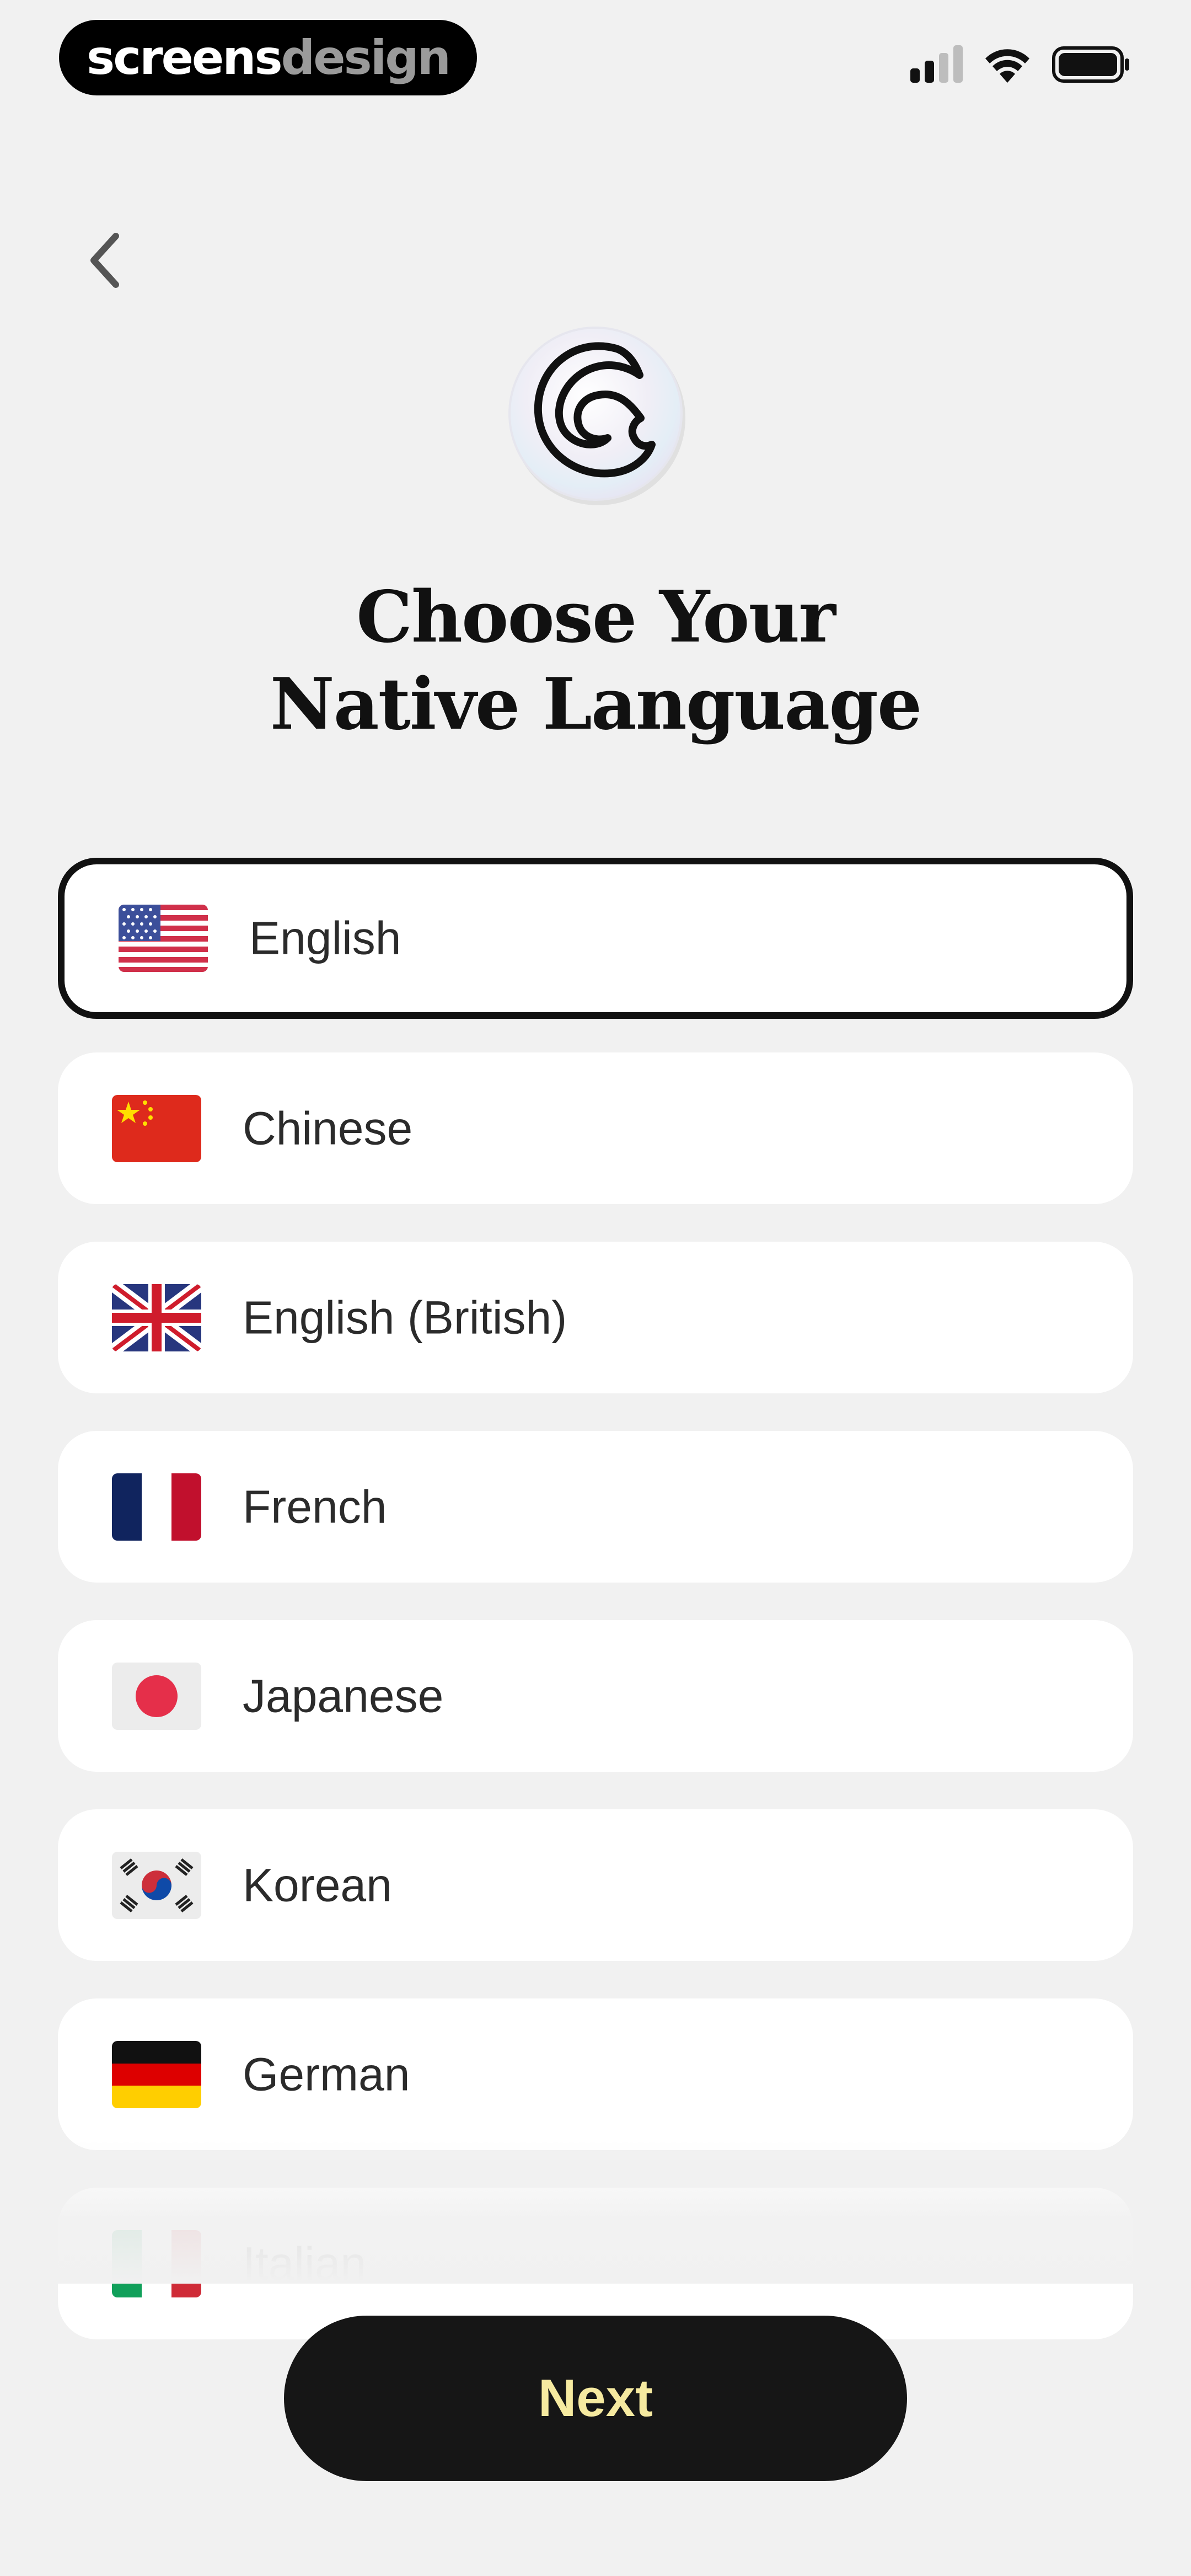 The width and height of the screenshot is (1191, 2576). Describe the element at coordinates (157, 1317) in the screenshot. I see `flag-gb-icon` at that location.